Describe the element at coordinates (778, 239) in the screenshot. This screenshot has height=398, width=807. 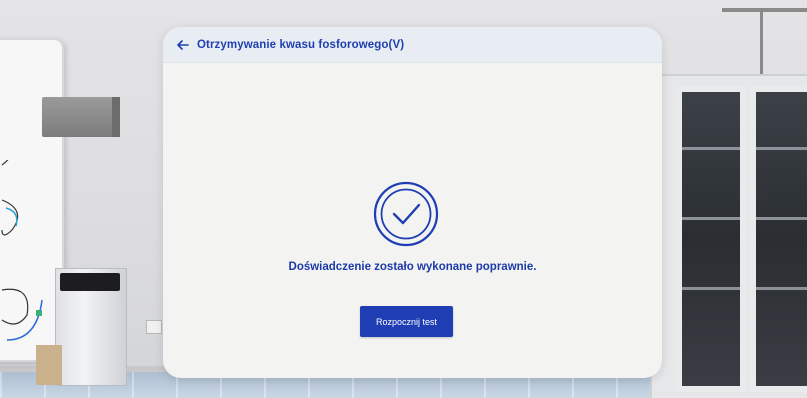
I see `cabinet-door-right` at that location.